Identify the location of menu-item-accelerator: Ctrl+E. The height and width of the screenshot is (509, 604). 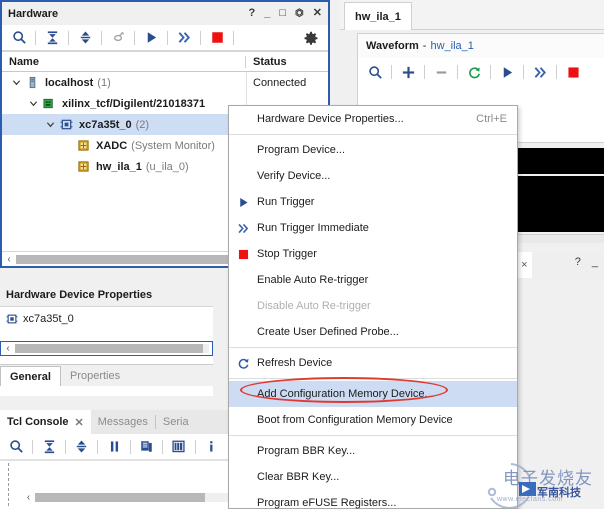
(491, 119).